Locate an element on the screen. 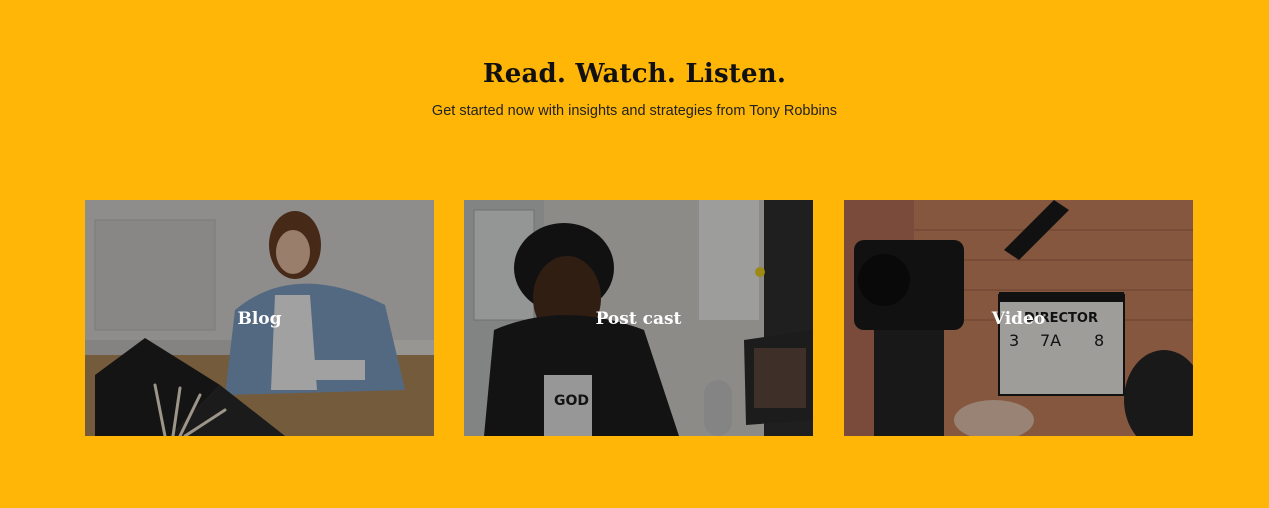 The image size is (1269, 508). video-card-label: Video is located at coordinates (1018, 319).